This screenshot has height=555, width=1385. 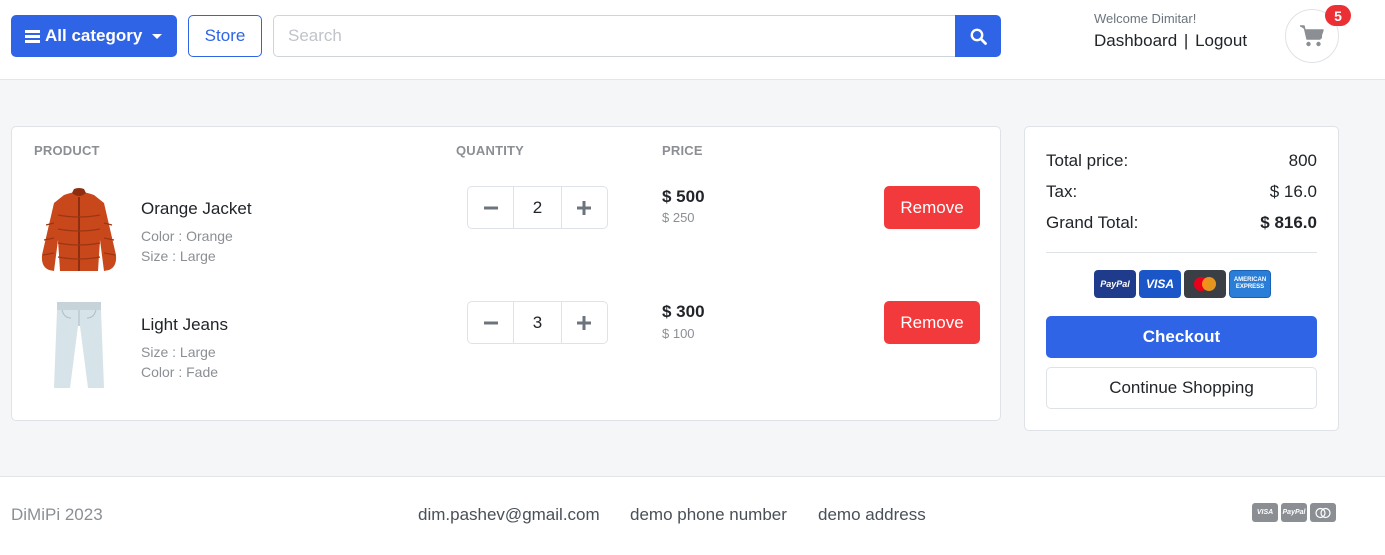 I want to click on checkout-button: Checkout, so click(x=1181, y=337).